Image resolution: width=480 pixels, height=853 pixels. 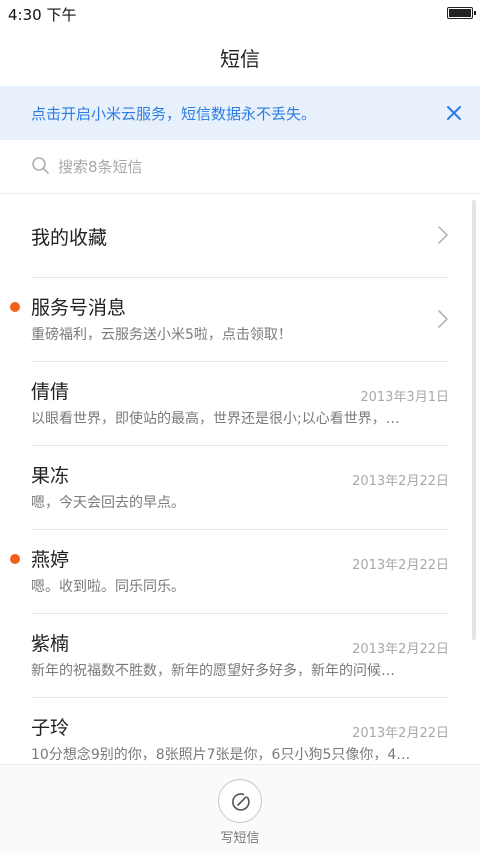 What do you see at coordinates (240, 836) in the screenshot?
I see `compose-label: 写短信` at bounding box center [240, 836].